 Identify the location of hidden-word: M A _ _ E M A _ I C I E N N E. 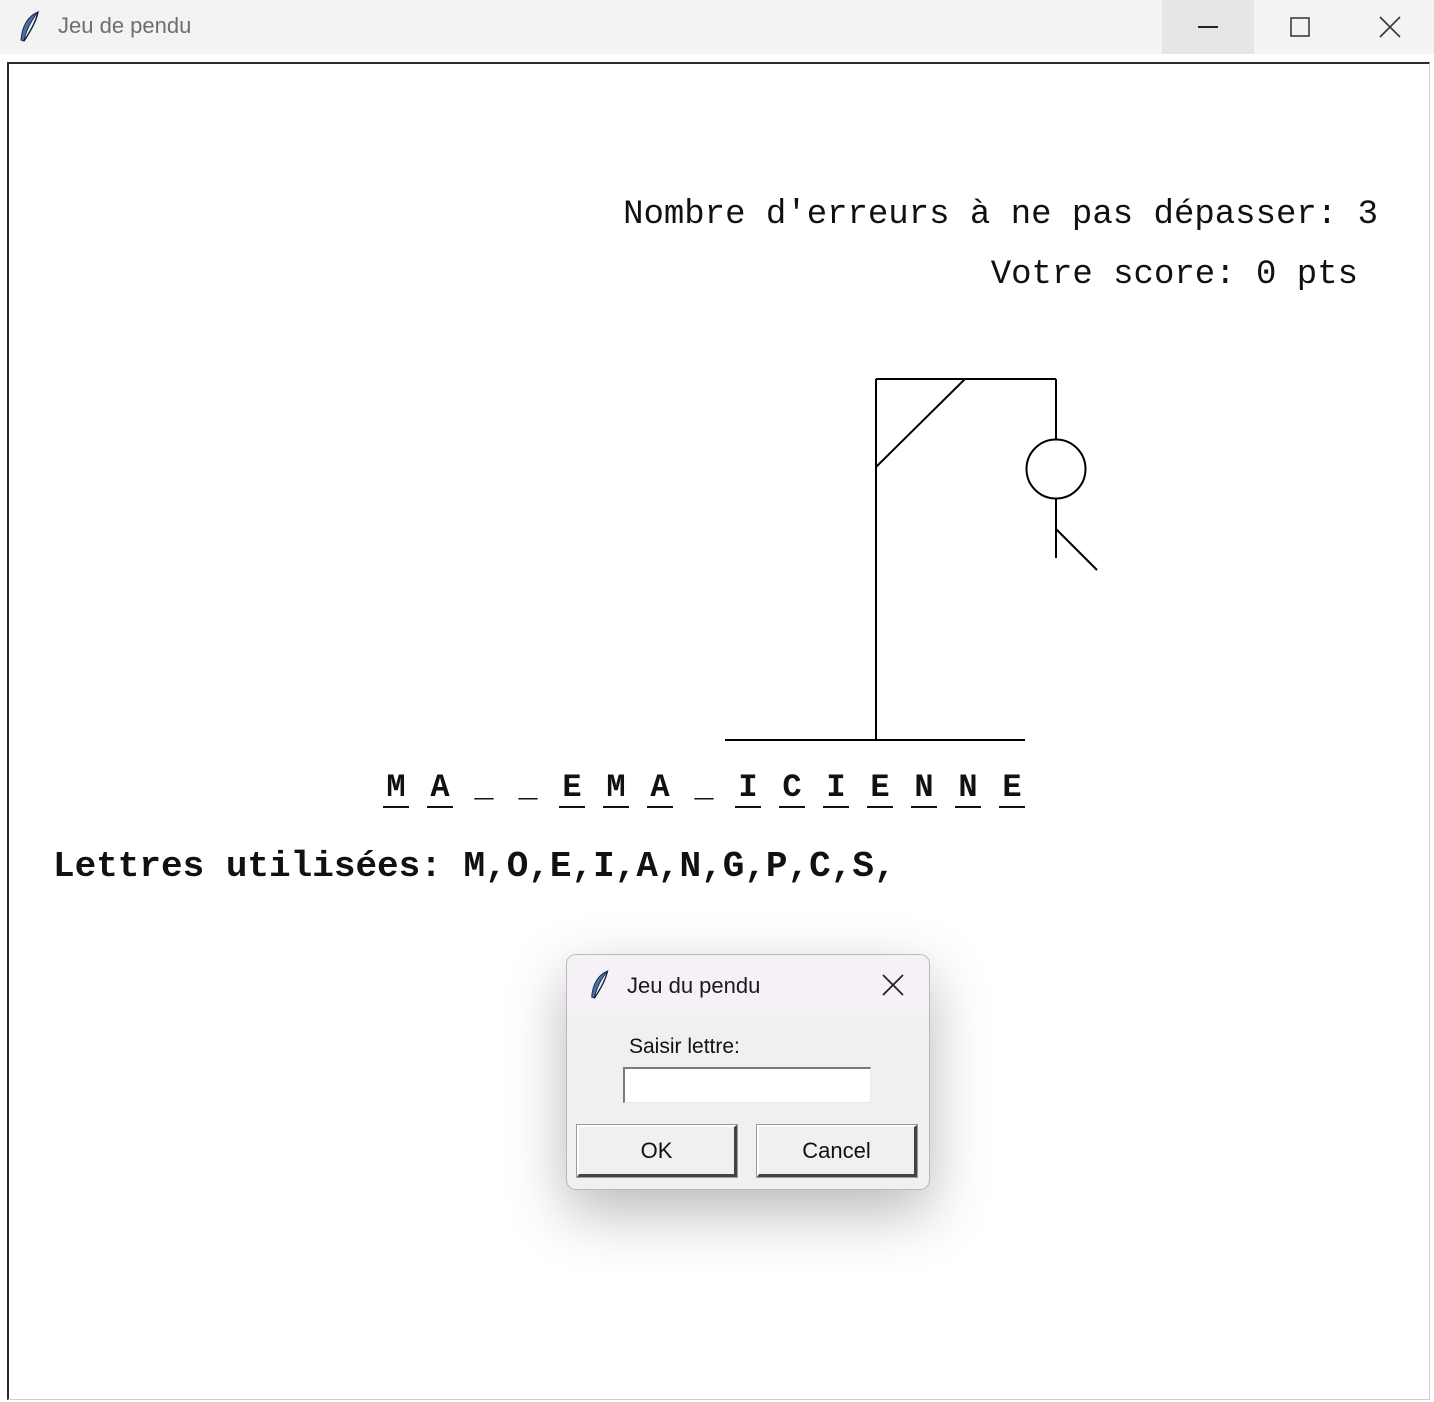
(704, 790).